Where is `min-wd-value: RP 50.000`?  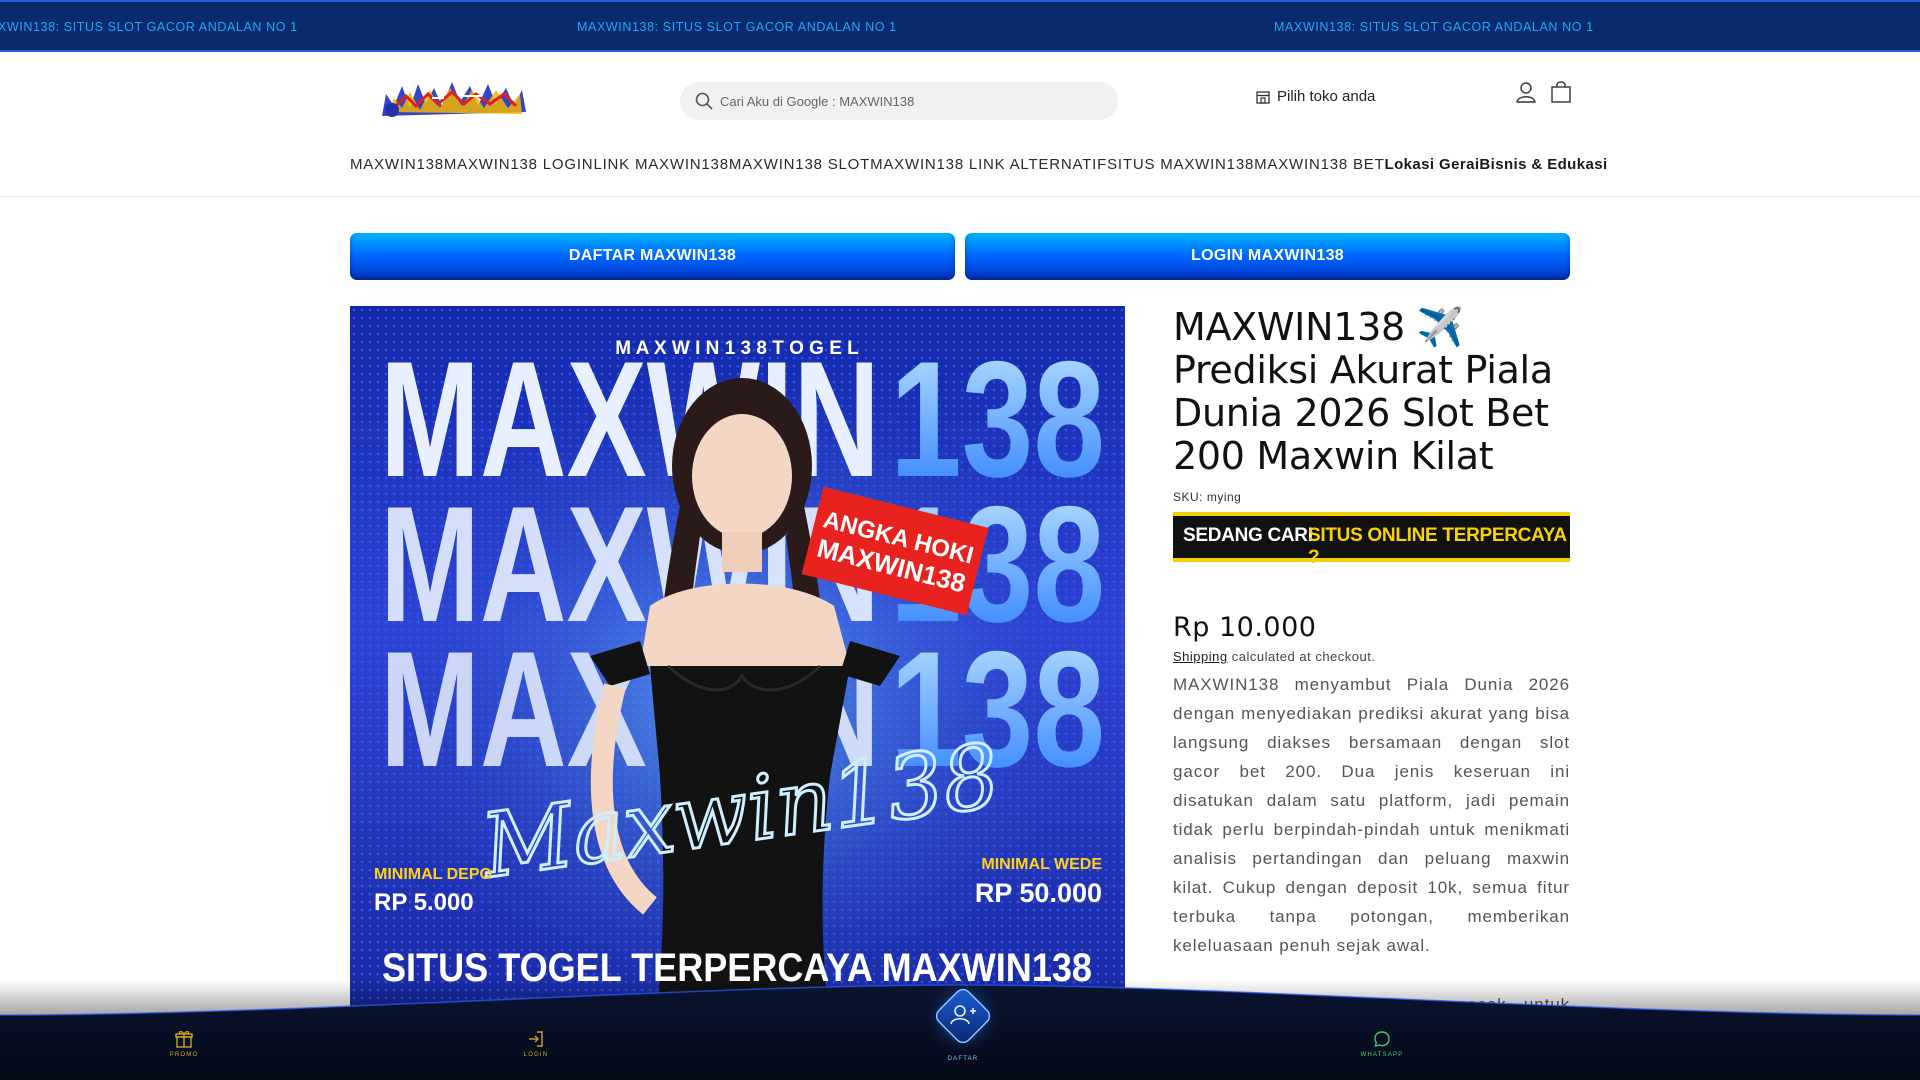
min-wd-value: RP 50.000 is located at coordinates (1038, 893).